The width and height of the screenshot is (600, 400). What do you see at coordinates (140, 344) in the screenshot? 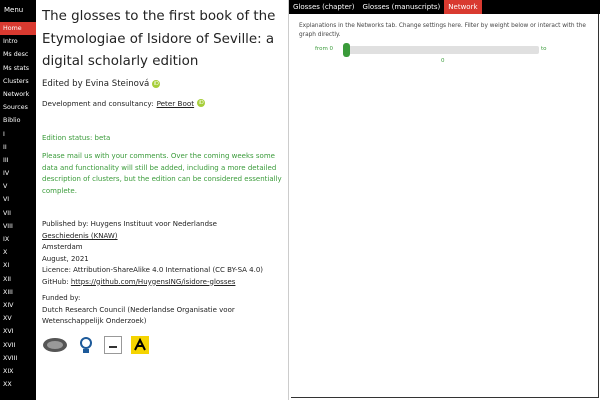
I see `nwo-logo-icon` at bounding box center [140, 344].